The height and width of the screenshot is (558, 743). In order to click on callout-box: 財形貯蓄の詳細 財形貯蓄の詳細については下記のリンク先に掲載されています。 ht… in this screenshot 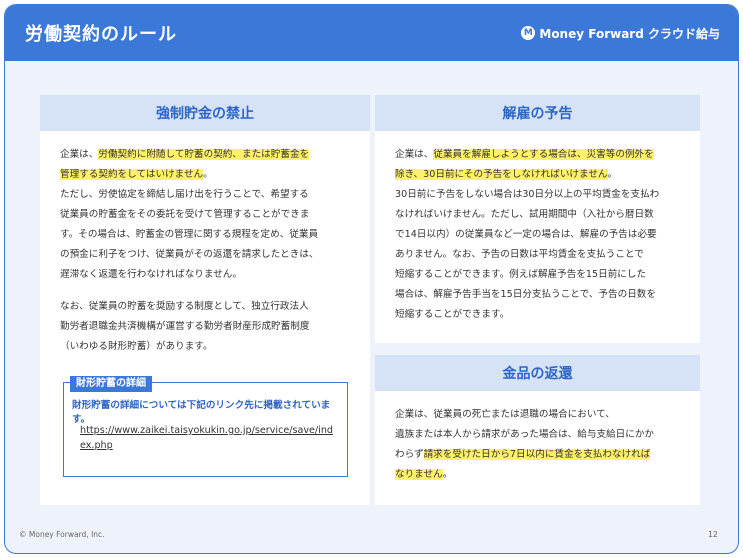, I will do `click(205, 426)`.